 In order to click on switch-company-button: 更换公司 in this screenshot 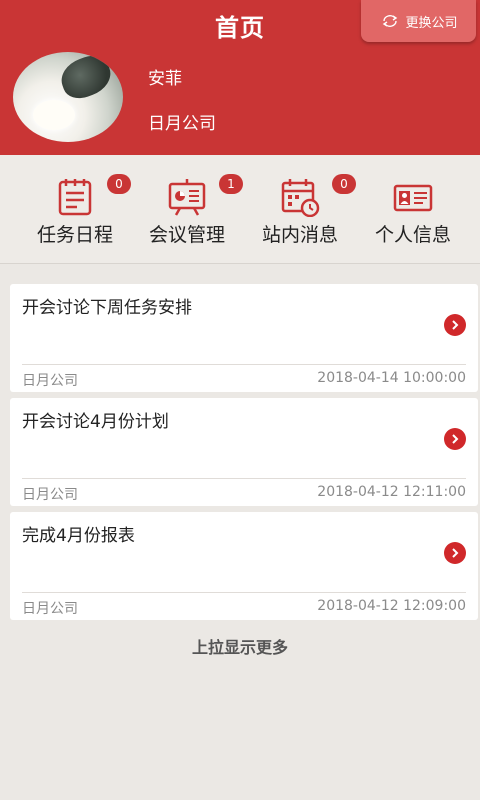, I will do `click(418, 21)`.